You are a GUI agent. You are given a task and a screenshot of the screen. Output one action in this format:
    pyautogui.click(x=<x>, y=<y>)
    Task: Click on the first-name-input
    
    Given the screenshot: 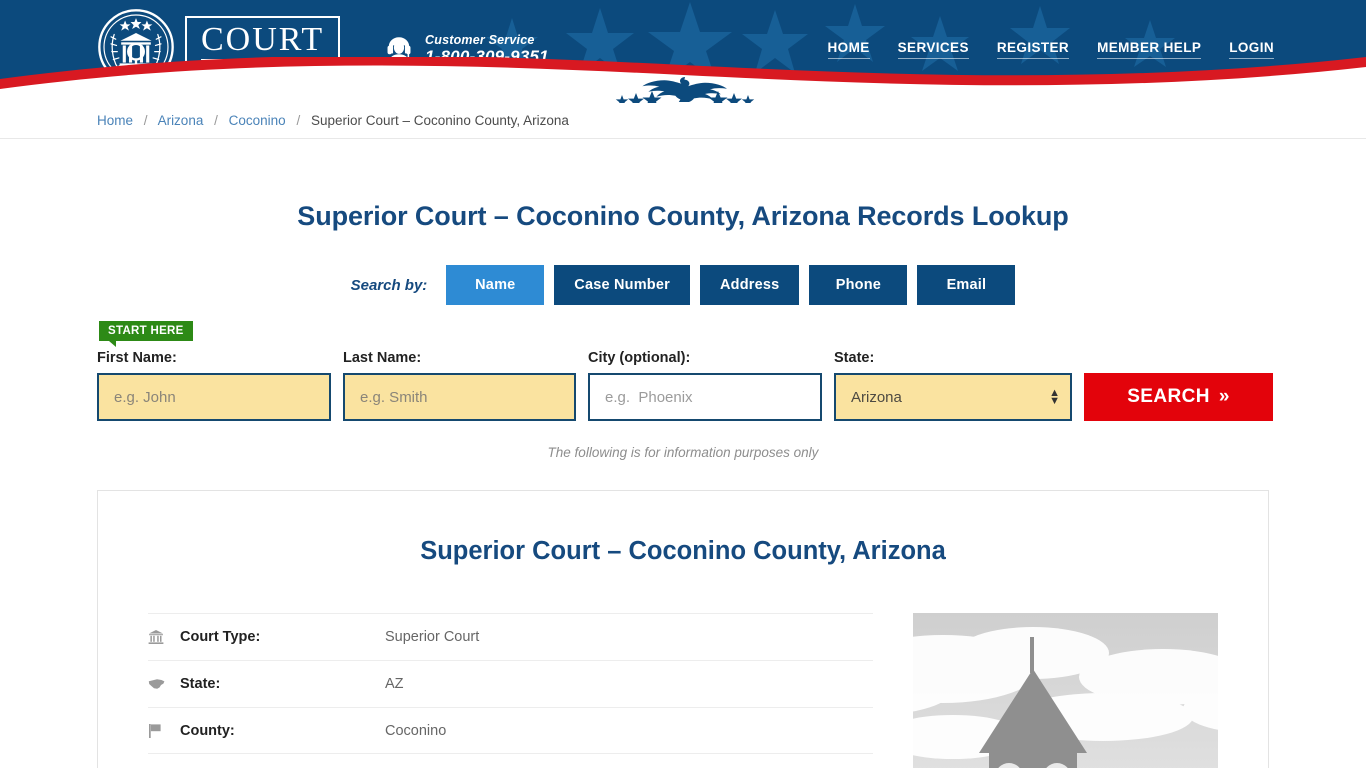 What is the action you would take?
    pyautogui.click(x=214, y=397)
    